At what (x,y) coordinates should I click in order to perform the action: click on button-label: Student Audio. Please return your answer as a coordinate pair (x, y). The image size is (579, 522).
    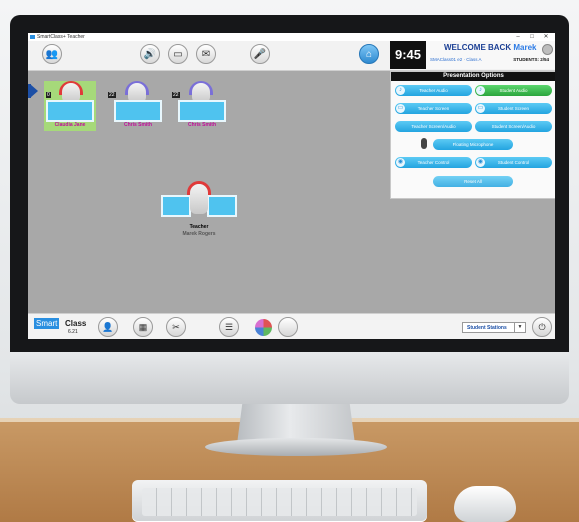
    Looking at the image, I should click on (513, 90).